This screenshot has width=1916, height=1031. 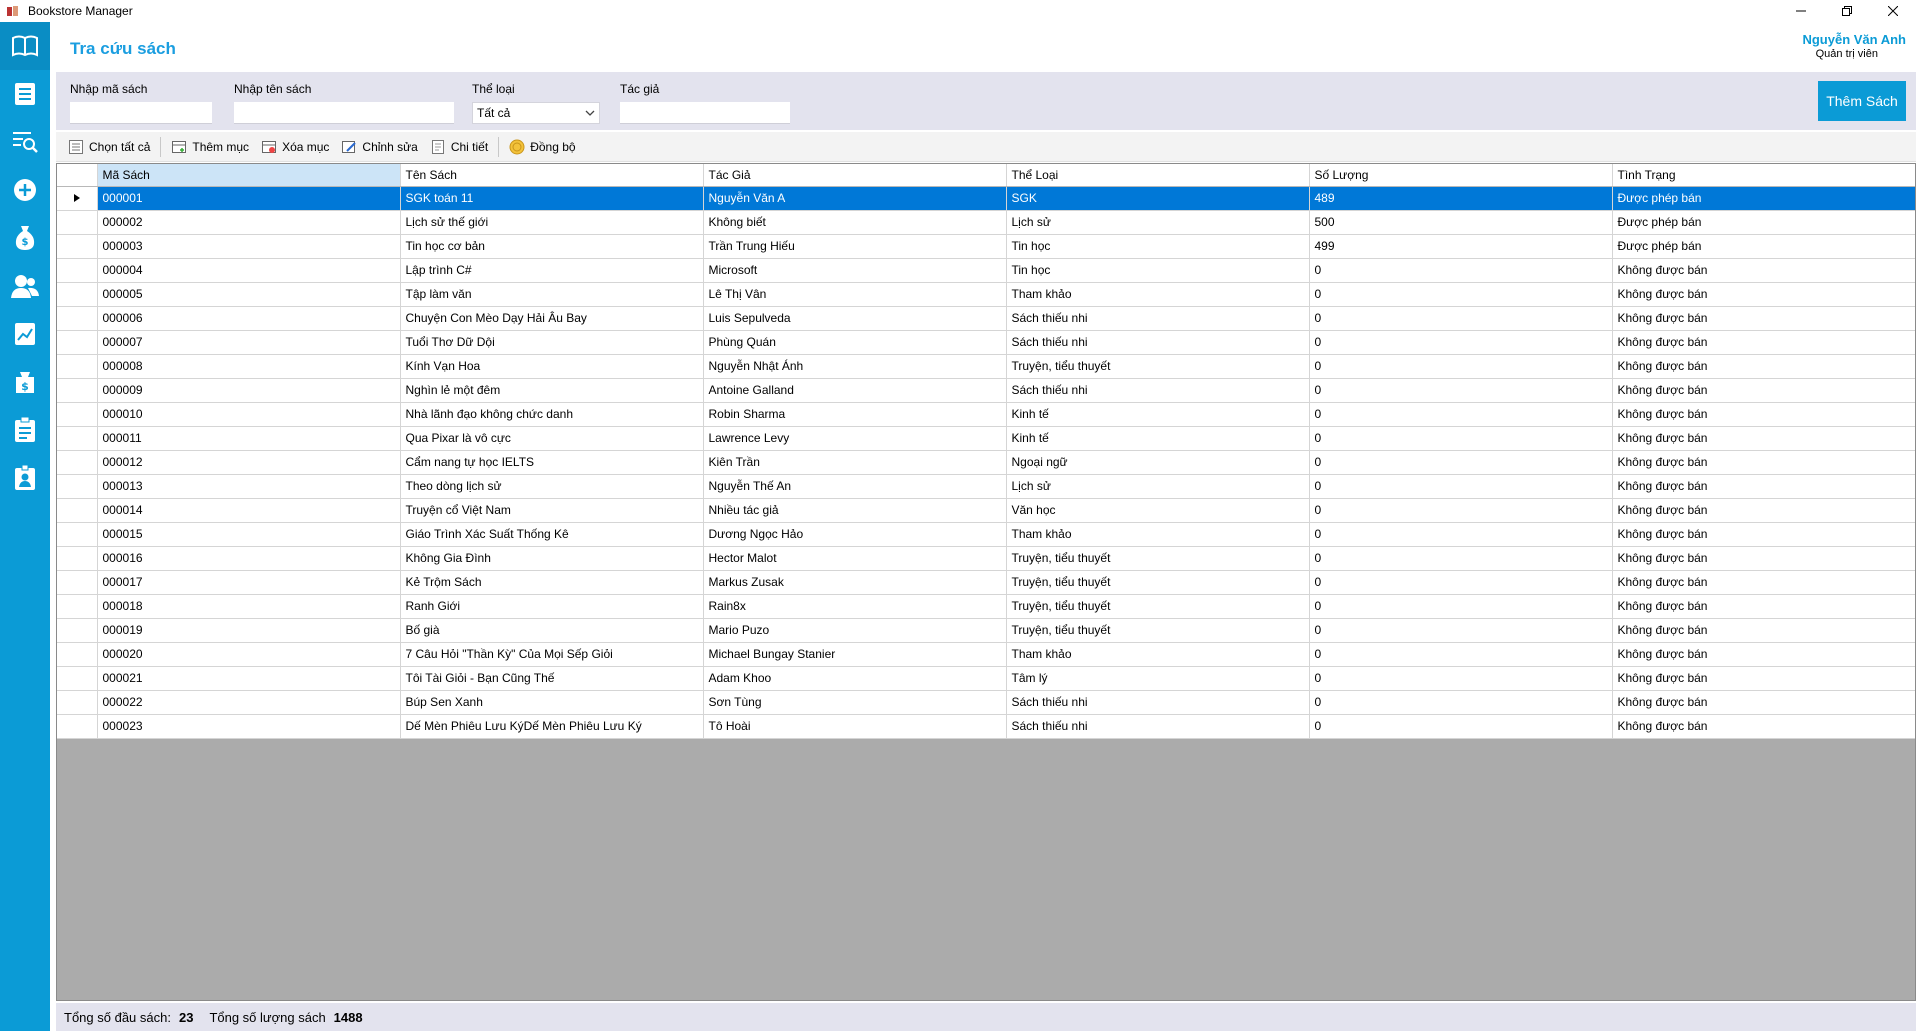 I want to click on cell-ten-sach: Cẩm nang tự học IELTS, so click(x=552, y=462).